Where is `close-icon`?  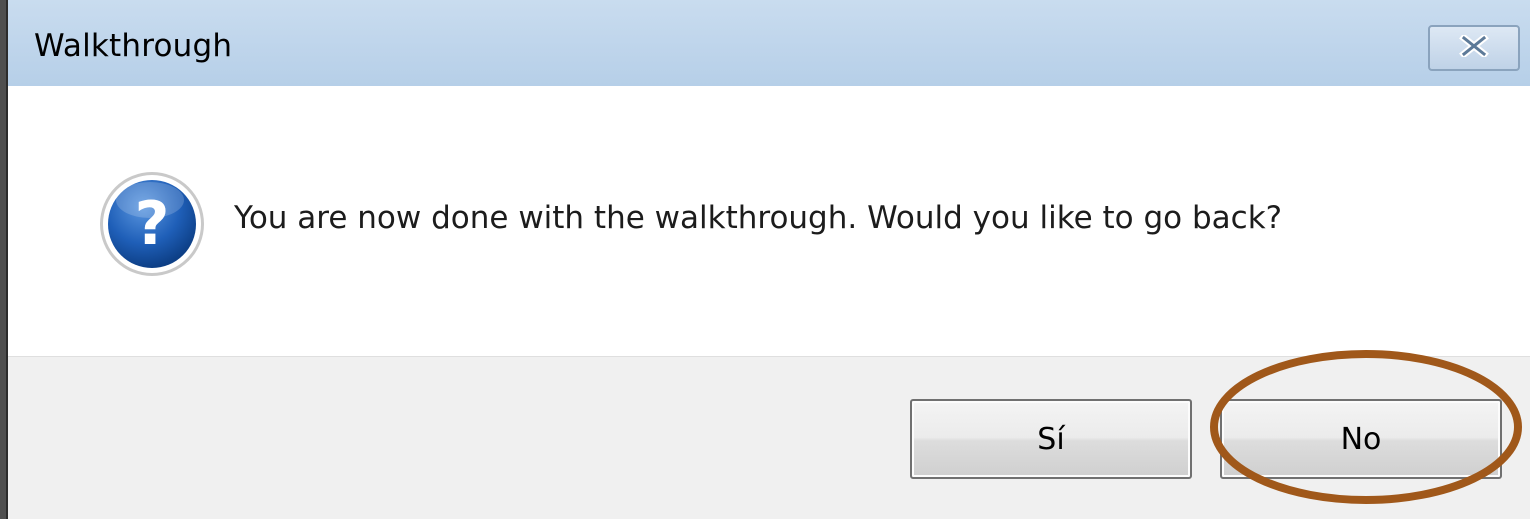
close-icon is located at coordinates (1474, 47).